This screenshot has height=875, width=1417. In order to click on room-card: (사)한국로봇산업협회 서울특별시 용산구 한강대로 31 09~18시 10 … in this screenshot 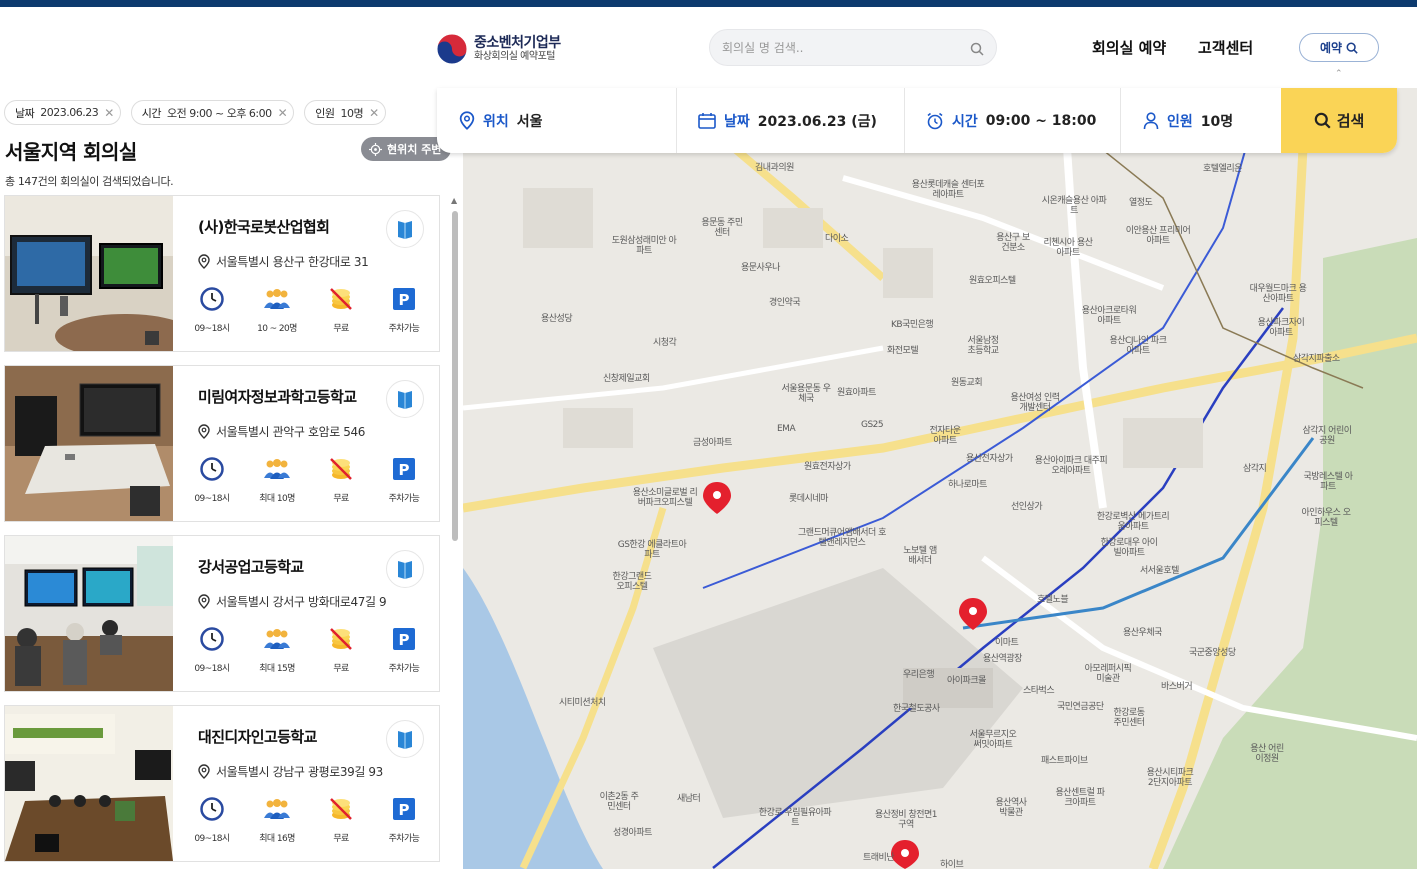, I will do `click(222, 273)`.